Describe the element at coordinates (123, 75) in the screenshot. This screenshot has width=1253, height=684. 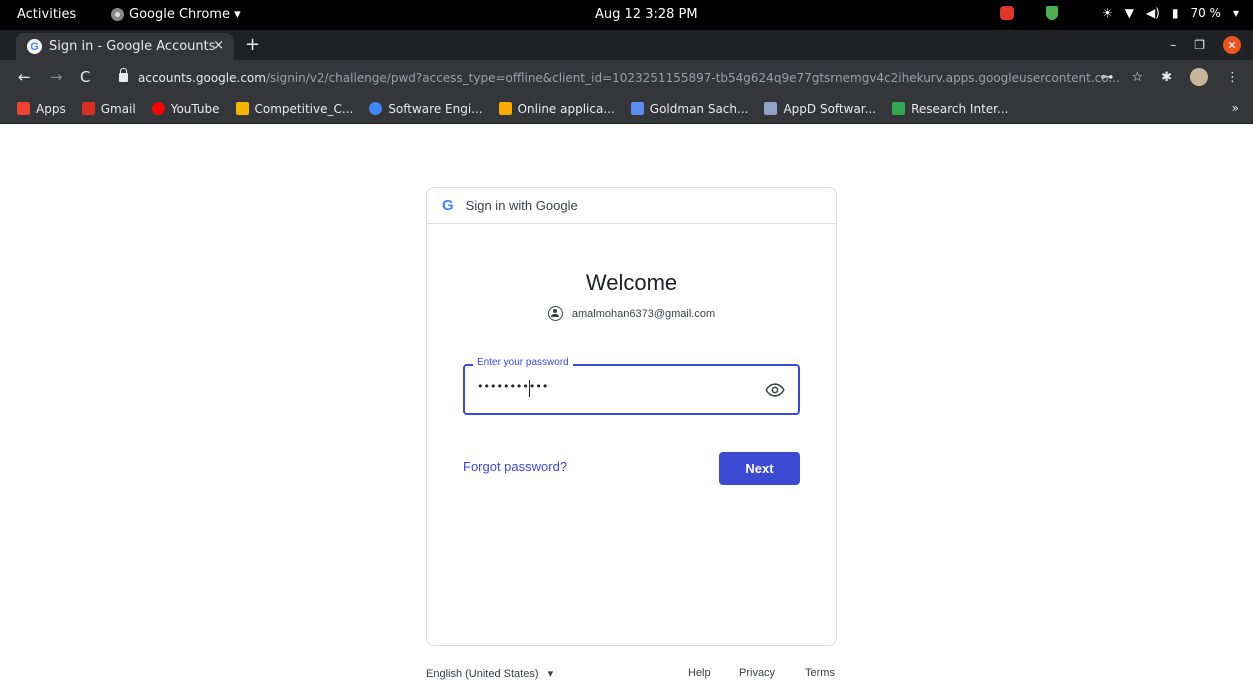
I see `lock-icon` at that location.